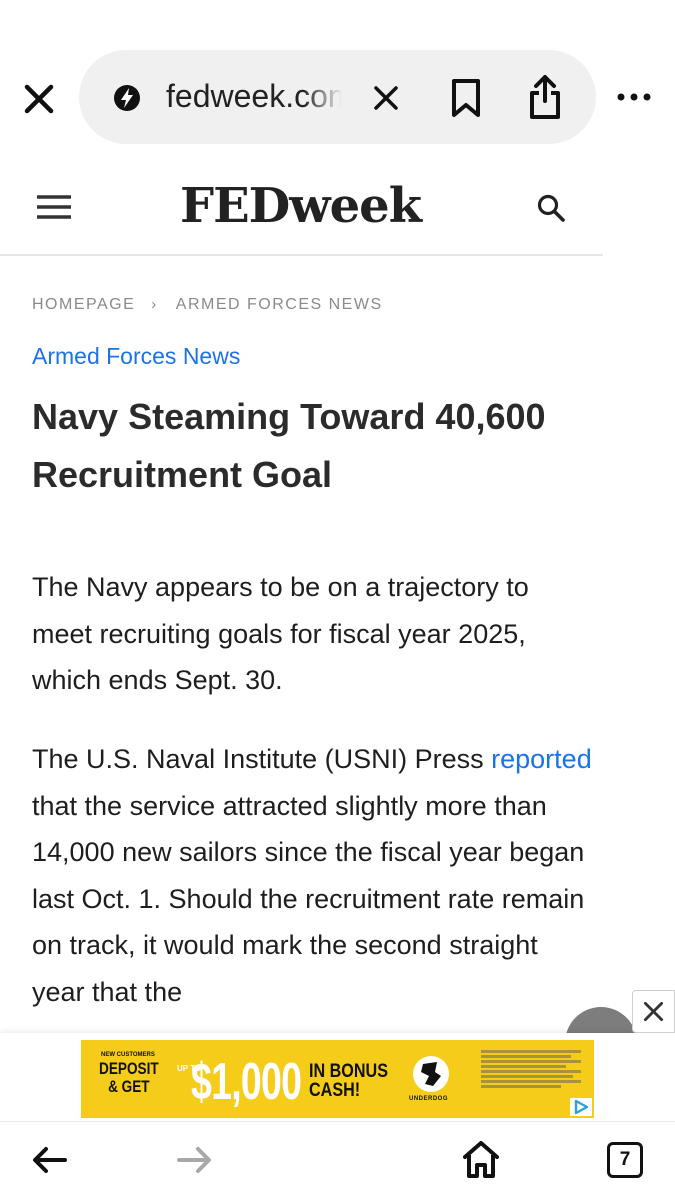  I want to click on adchoices-icon, so click(581, 1107).